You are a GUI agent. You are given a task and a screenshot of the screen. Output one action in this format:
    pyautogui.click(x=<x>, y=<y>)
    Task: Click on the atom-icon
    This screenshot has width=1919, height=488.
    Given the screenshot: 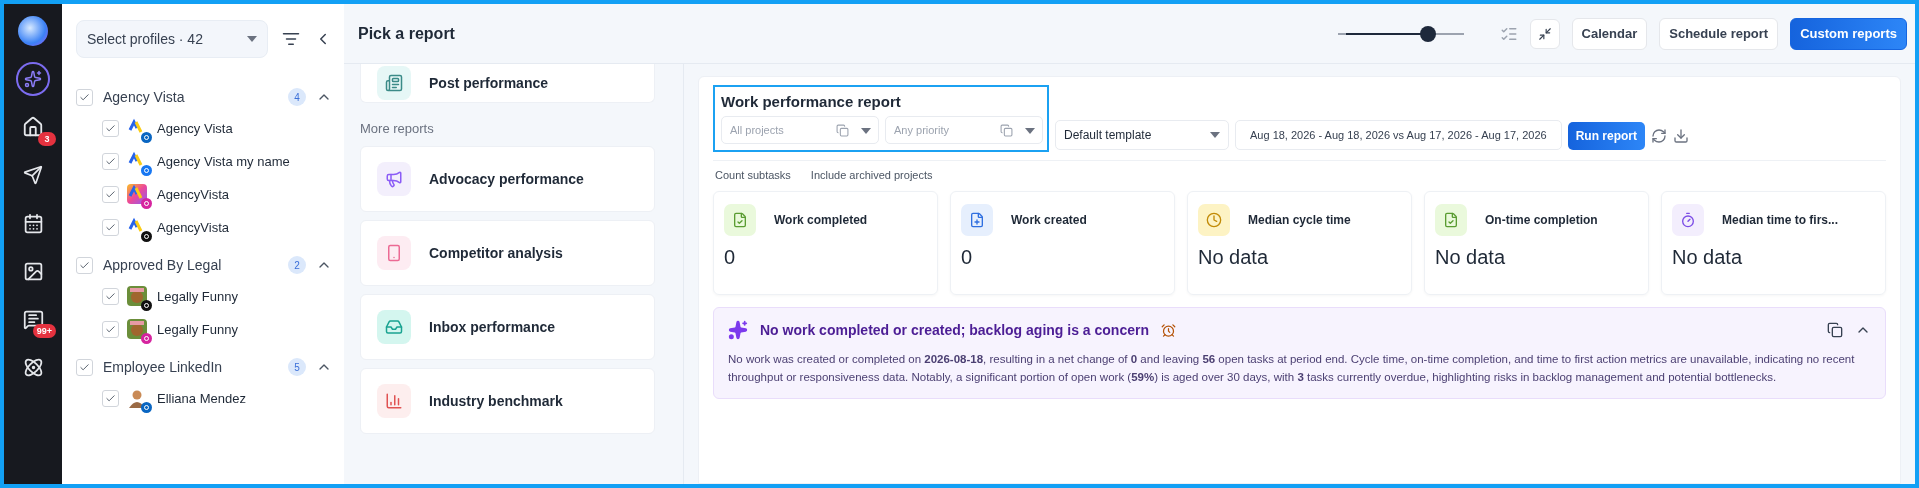 What is the action you would take?
    pyautogui.click(x=33, y=367)
    